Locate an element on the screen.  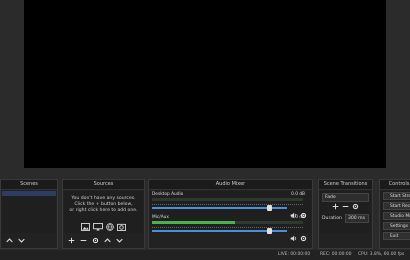
duration-row: Duration 300 ms is located at coordinates (345, 218).